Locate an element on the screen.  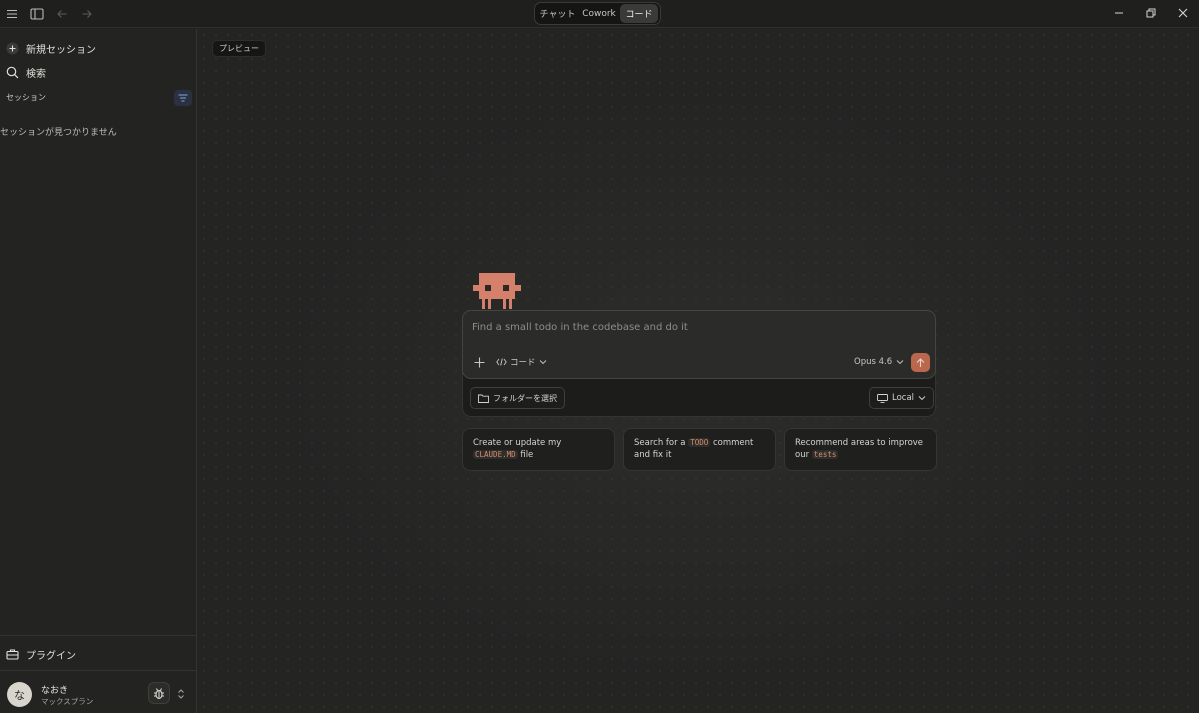
forward-arrow-icon is located at coordinates (87, 14).